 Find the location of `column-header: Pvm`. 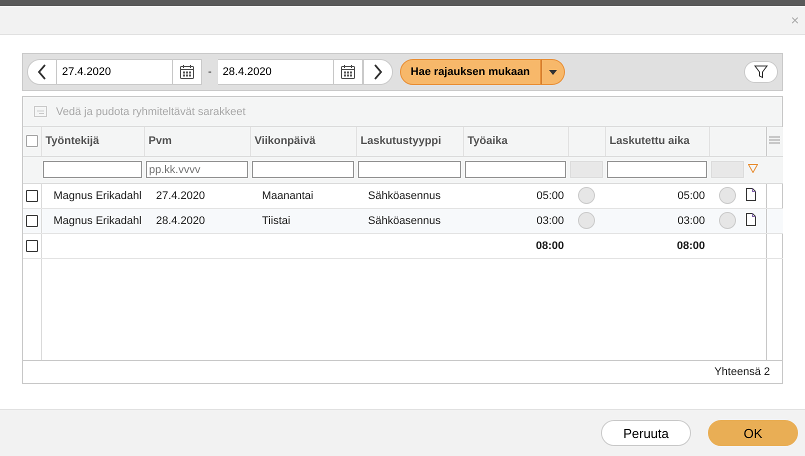

column-header: Pvm is located at coordinates (160, 141).